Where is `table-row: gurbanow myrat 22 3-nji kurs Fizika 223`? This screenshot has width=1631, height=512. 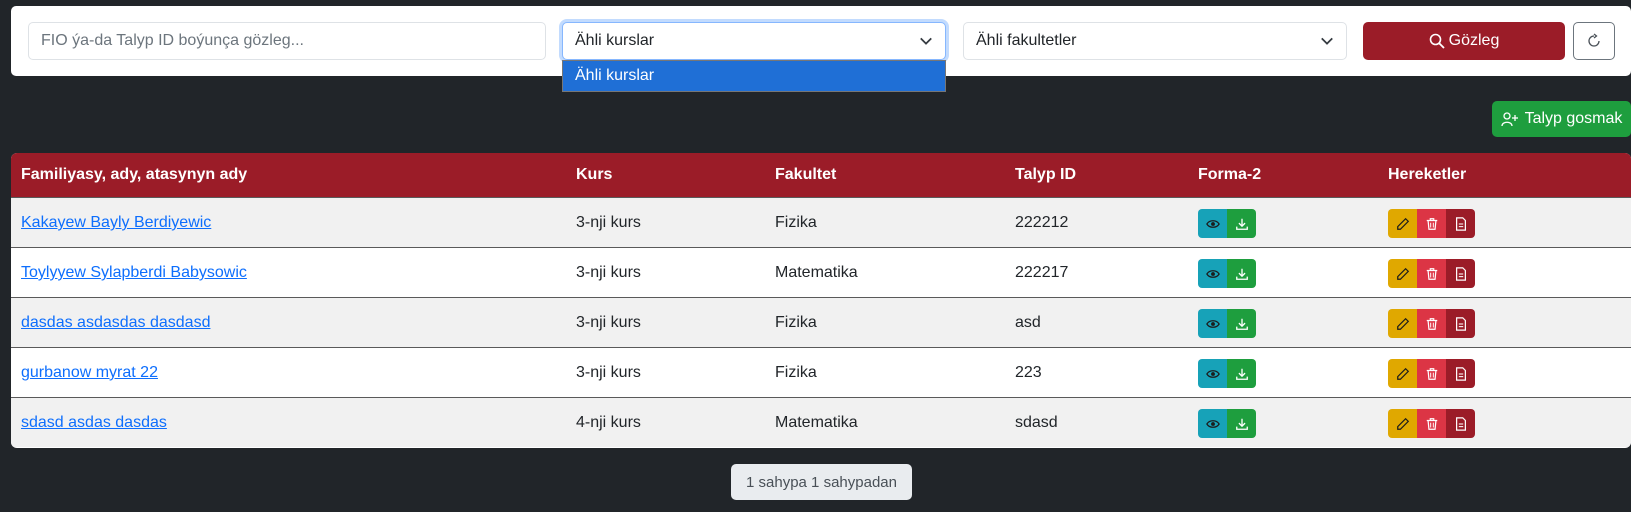 table-row: gurbanow myrat 22 3-nji kurs Fizika 223 is located at coordinates (821, 372).